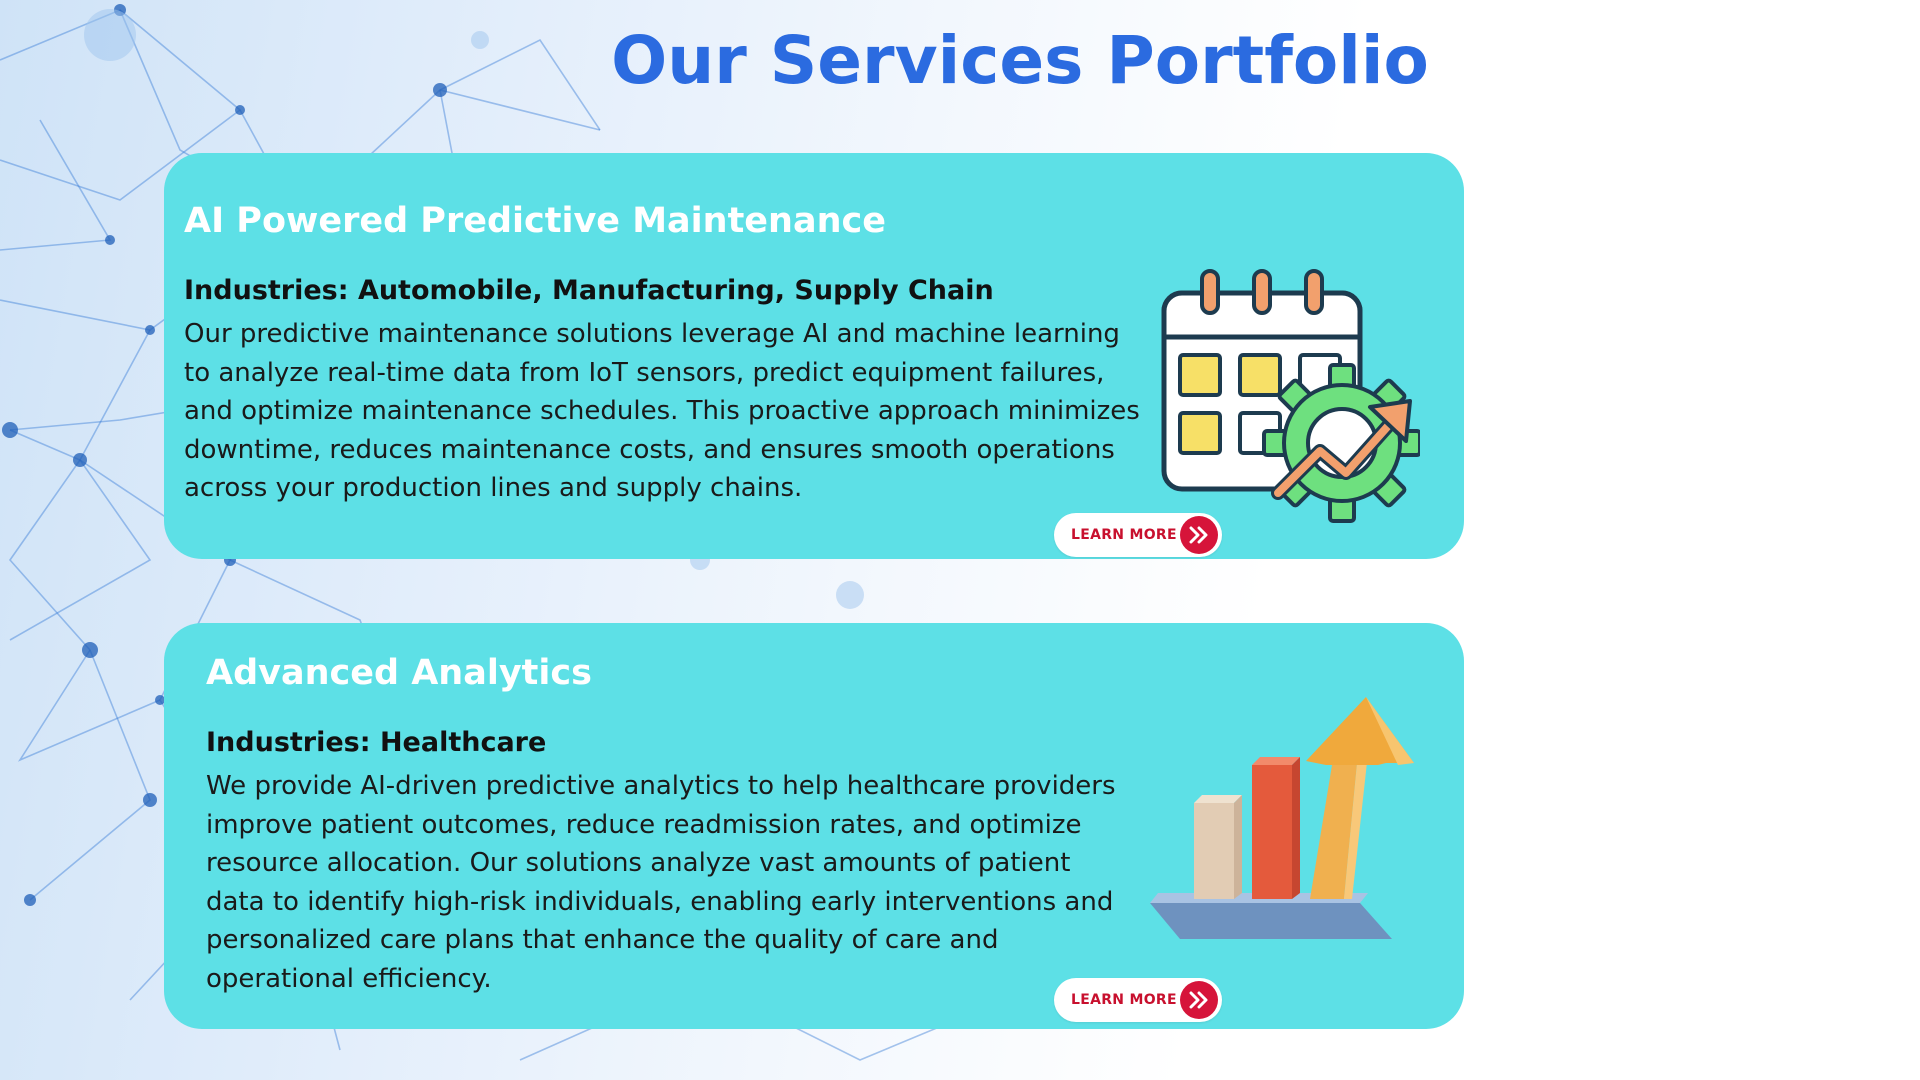 Image resolution: width=1920 pixels, height=1080 pixels. What do you see at coordinates (1290, 396) in the screenshot?
I see `calendar-gear-icon` at bounding box center [1290, 396].